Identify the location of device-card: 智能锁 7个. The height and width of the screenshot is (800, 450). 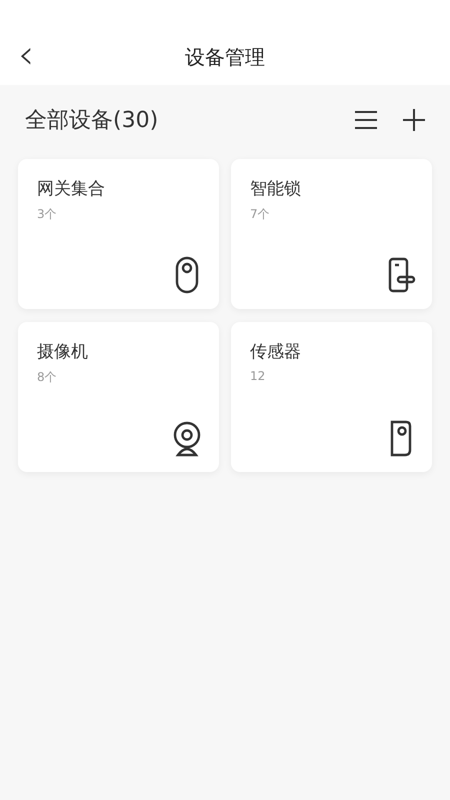
(331, 234).